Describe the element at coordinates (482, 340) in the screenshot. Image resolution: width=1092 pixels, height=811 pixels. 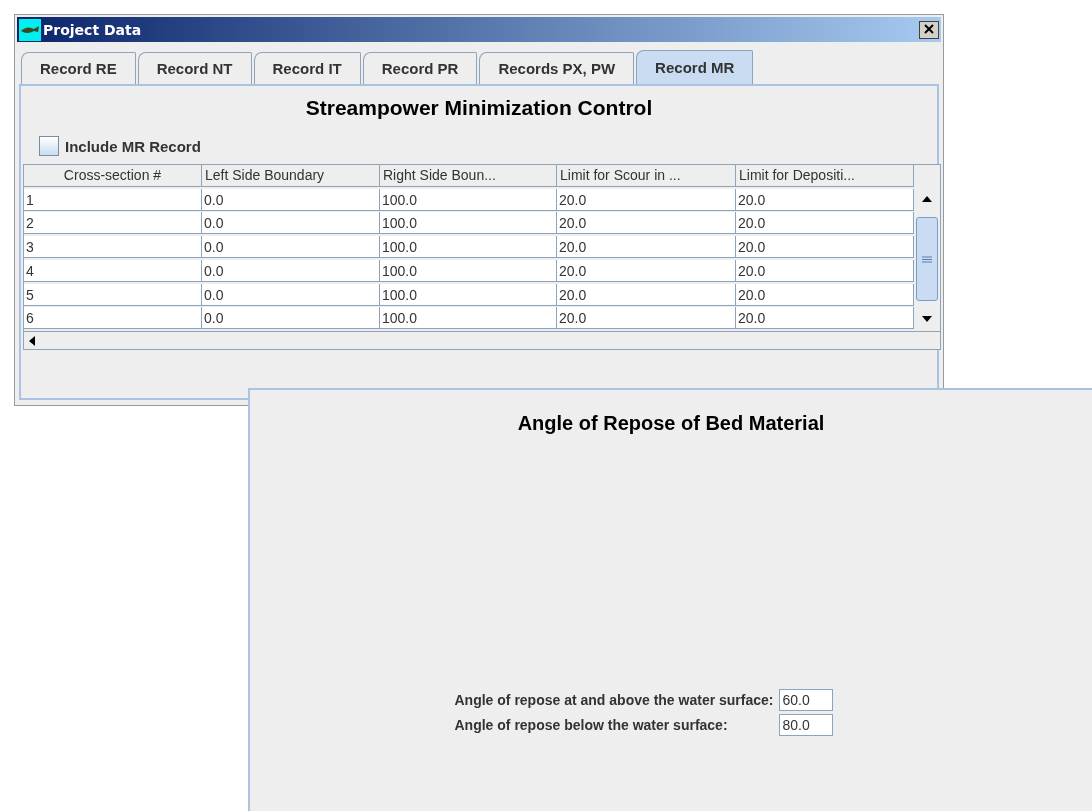
I see `horizontal-scrollbar` at that location.